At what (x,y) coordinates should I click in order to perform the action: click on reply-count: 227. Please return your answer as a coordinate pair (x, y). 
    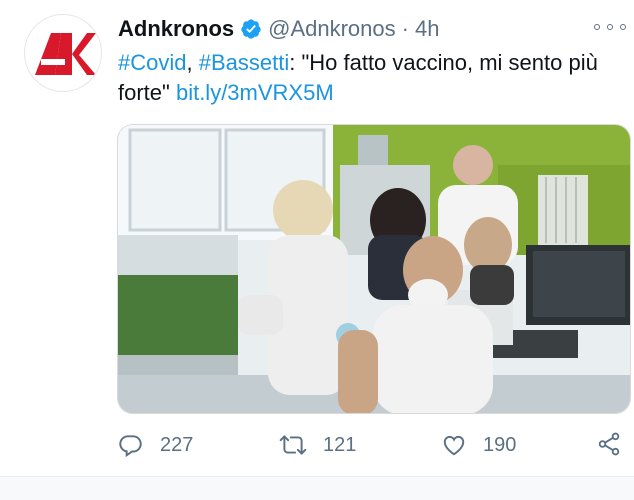
    Looking at the image, I should click on (177, 444).